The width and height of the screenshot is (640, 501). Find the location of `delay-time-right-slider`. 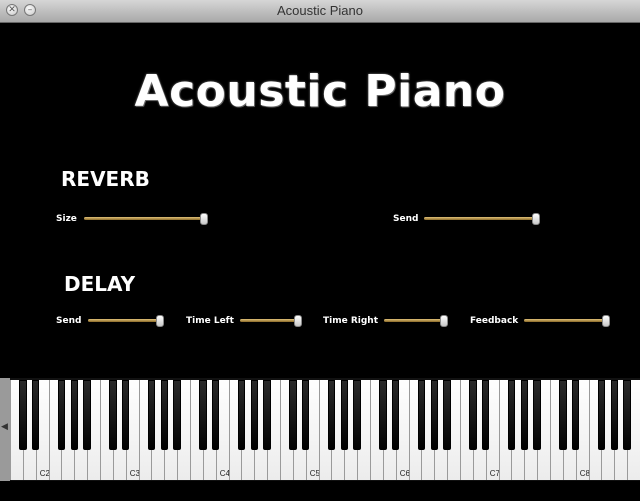

delay-time-right-slider is located at coordinates (416, 321).